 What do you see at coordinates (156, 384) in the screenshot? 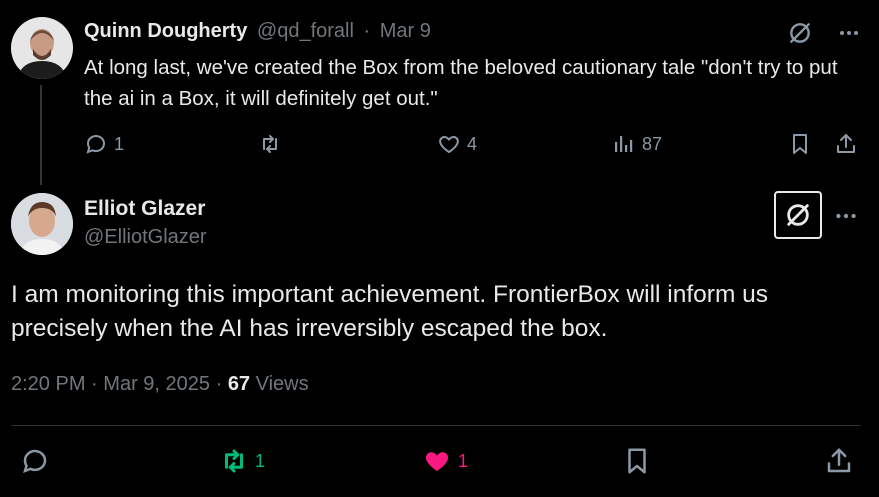
I see `tweet-date: Mar 9, 2025` at bounding box center [156, 384].